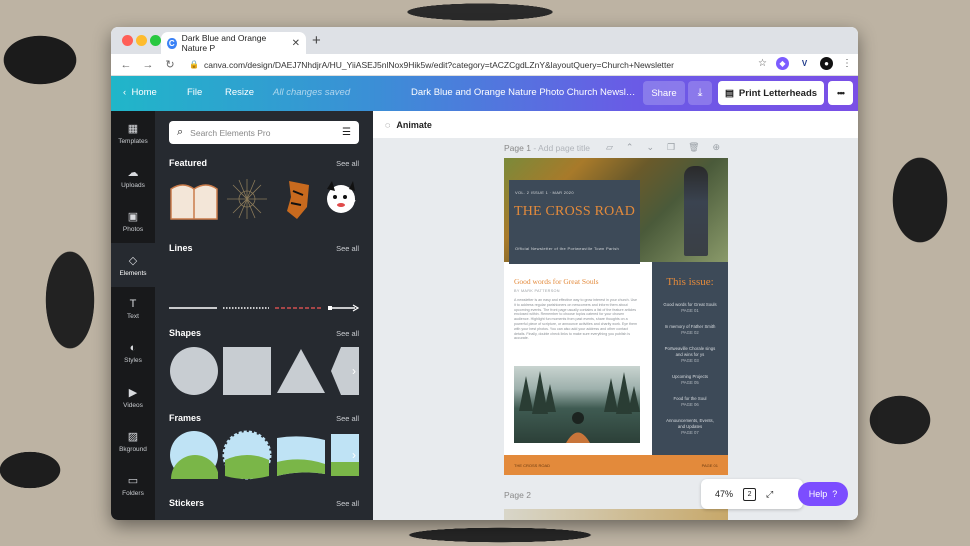 The width and height of the screenshot is (970, 546). Describe the element at coordinates (133, 216) in the screenshot. I see `photos-icon: ▣` at that location.